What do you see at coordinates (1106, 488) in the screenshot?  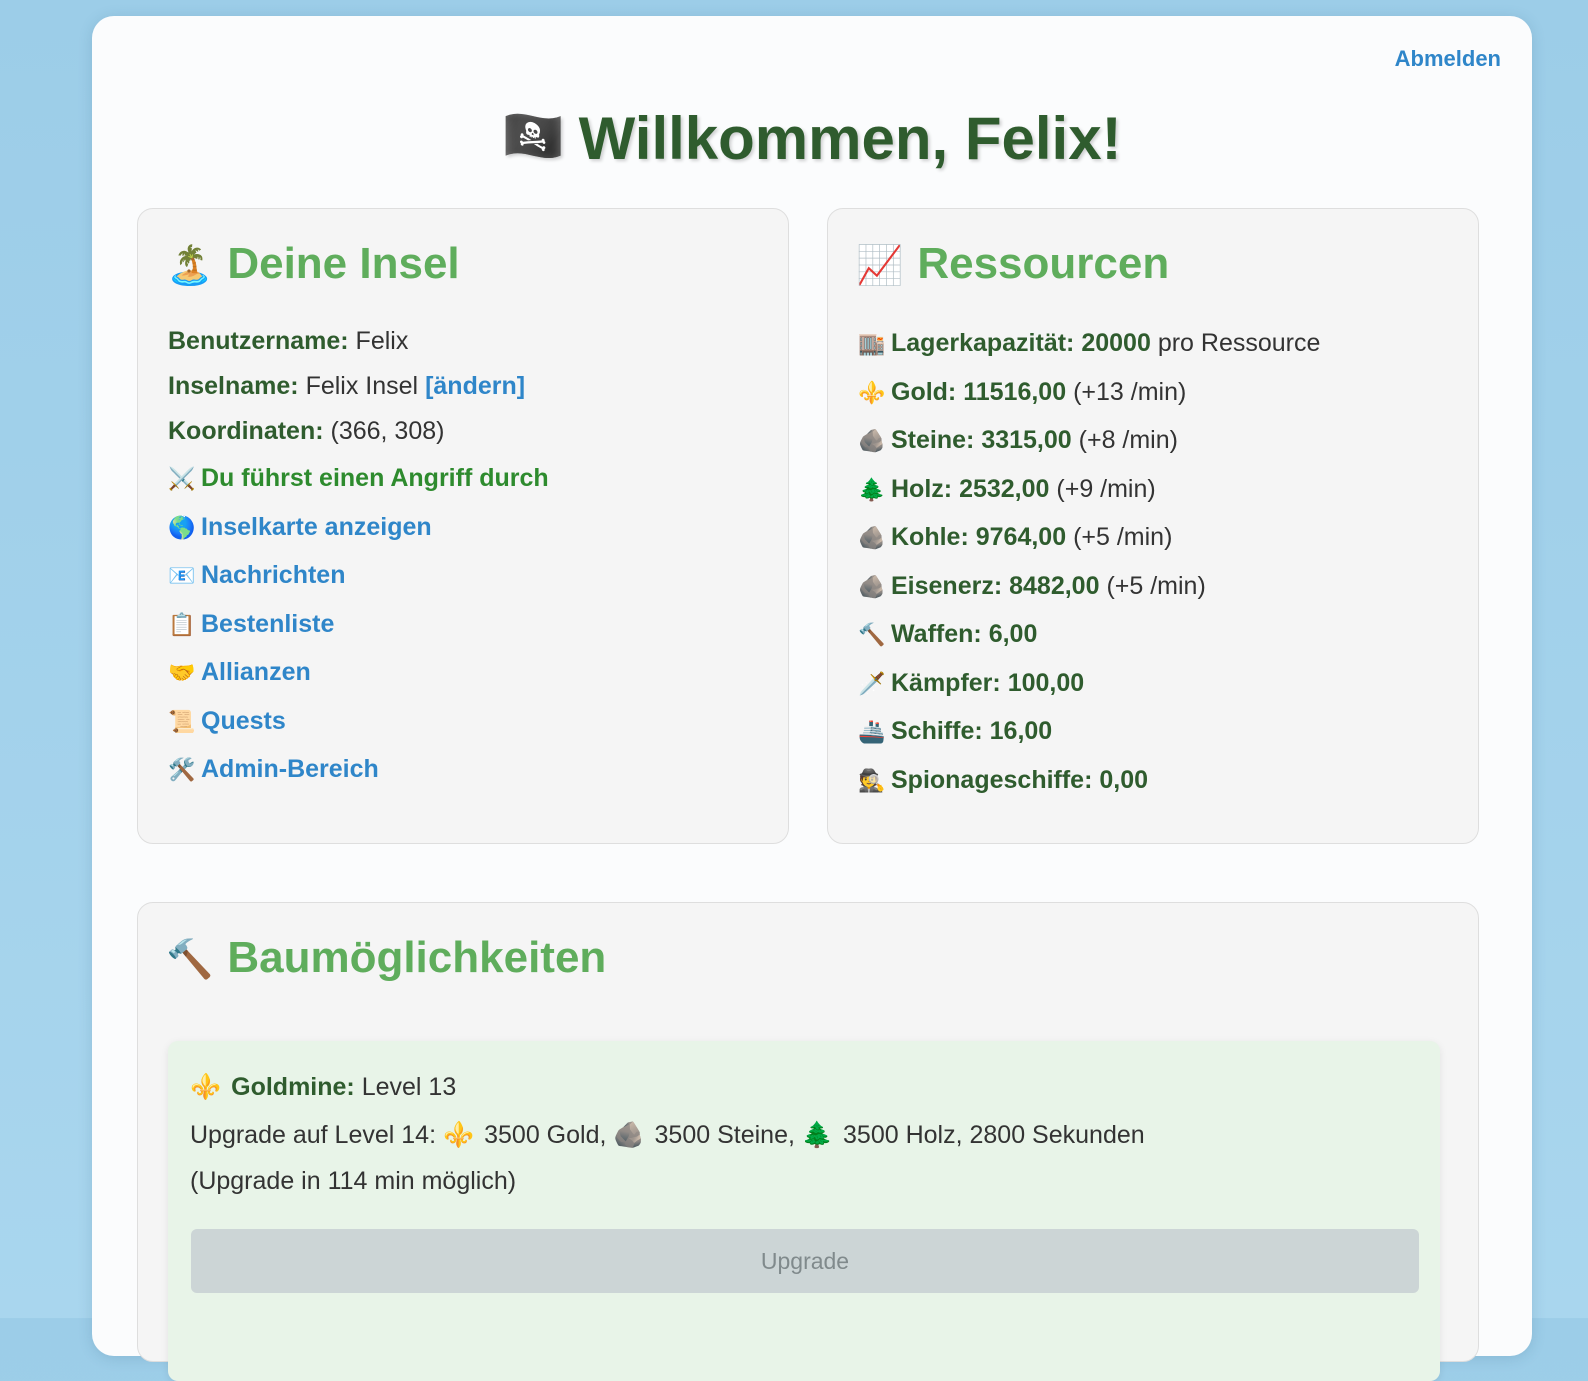 I see `resource-rate: (+9 /min)` at bounding box center [1106, 488].